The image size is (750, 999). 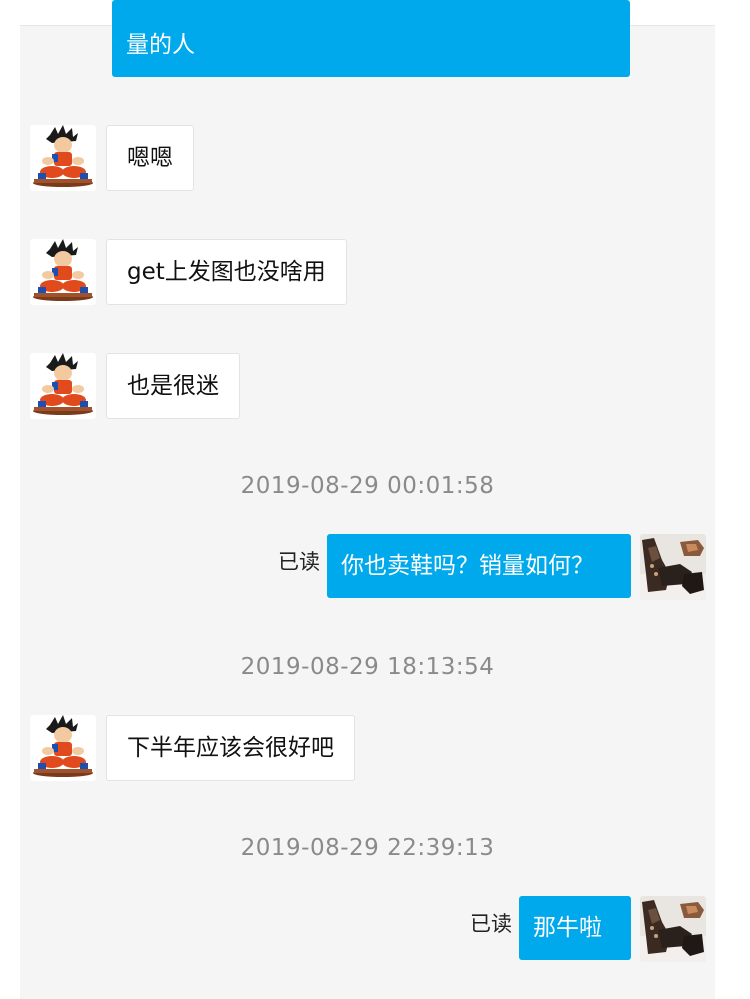 What do you see at coordinates (467, 566) in the screenshot?
I see `message-text: 你也卖鞋吗？销量如何？` at bounding box center [467, 566].